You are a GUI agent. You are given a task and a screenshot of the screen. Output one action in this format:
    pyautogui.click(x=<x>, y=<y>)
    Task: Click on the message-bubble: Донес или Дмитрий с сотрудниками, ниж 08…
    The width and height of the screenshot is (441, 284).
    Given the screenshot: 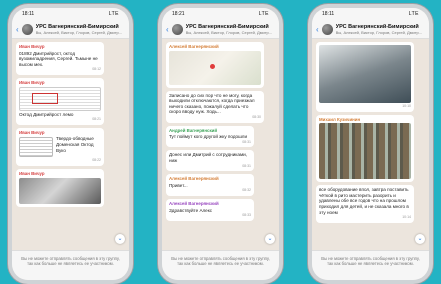 What is the action you would take?
    pyautogui.click(x=210, y=161)
    